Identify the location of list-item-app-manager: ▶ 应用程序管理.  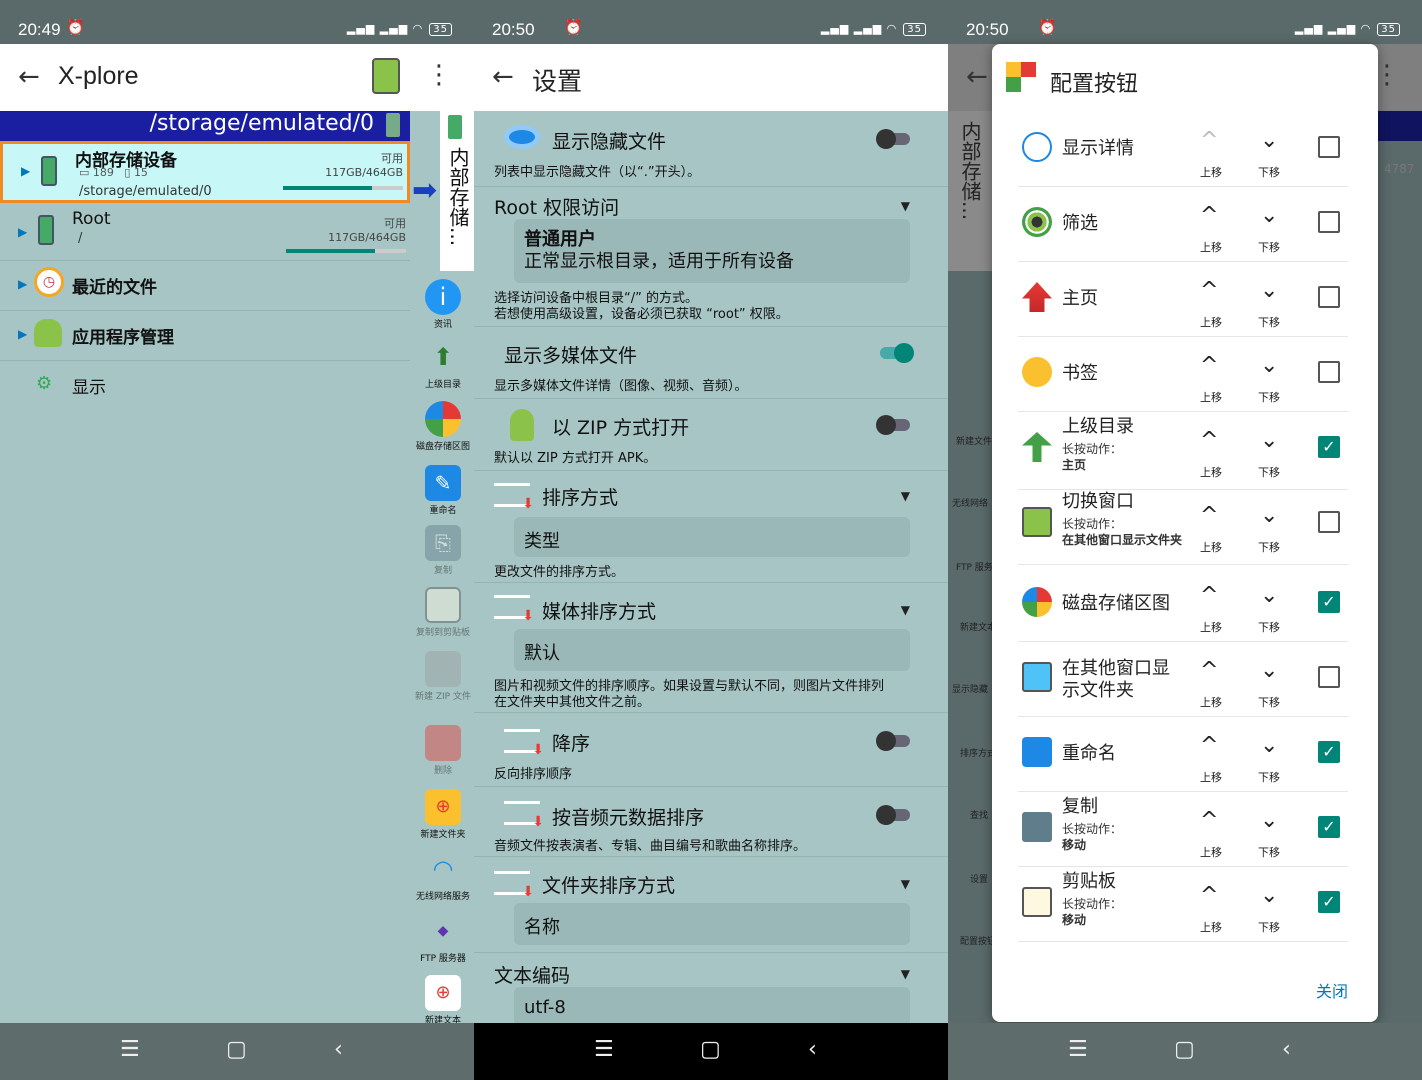
(205, 334).